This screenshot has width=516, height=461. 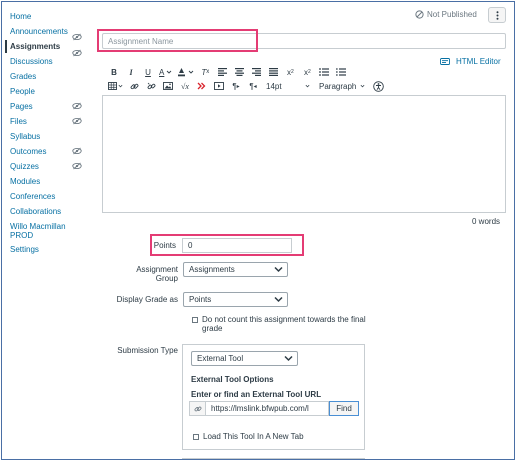 I want to click on sidebar-item-settings: Settings, so click(x=24, y=249).